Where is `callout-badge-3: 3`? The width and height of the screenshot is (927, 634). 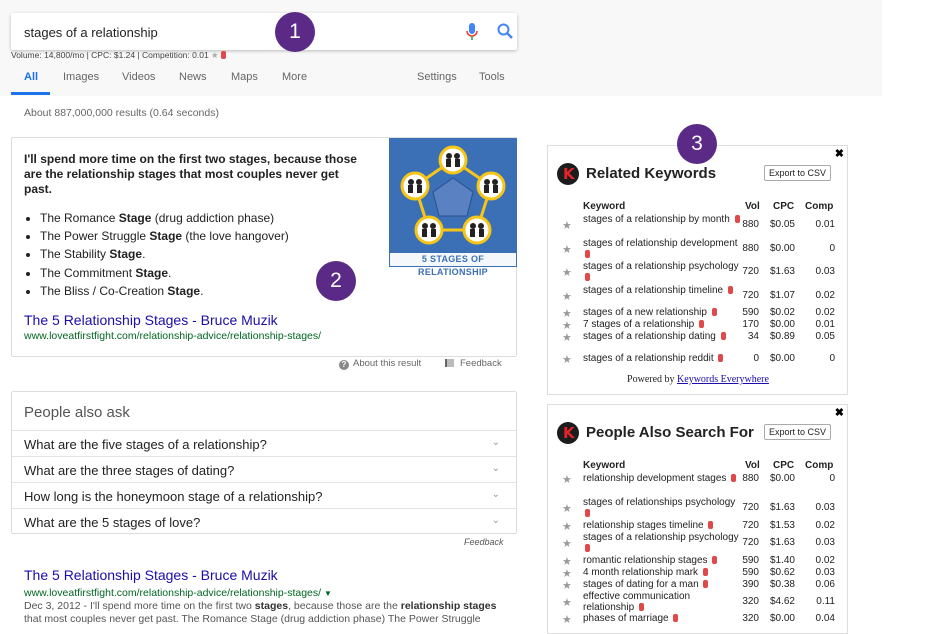 callout-badge-3: 3 is located at coordinates (697, 144).